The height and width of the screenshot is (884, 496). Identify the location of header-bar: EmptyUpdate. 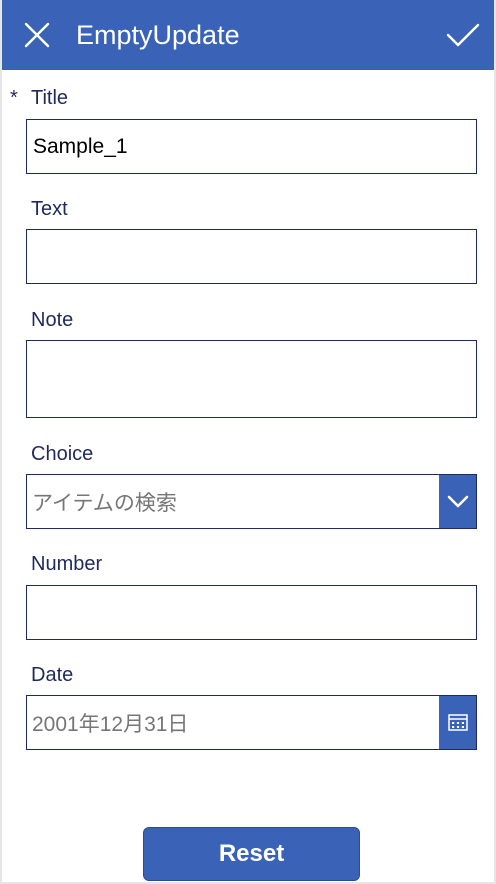
(248, 35).